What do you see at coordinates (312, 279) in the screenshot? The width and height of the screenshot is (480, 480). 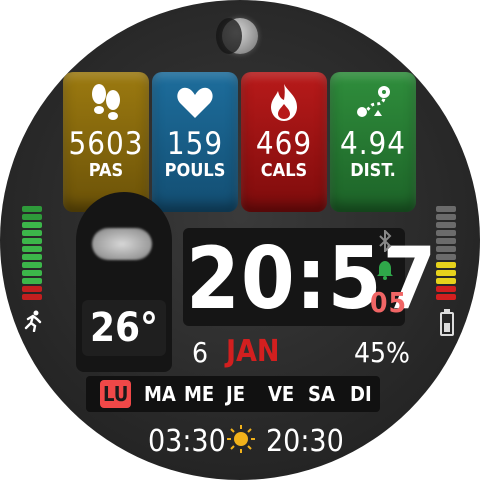 I see `time-hm: 20:57` at bounding box center [312, 279].